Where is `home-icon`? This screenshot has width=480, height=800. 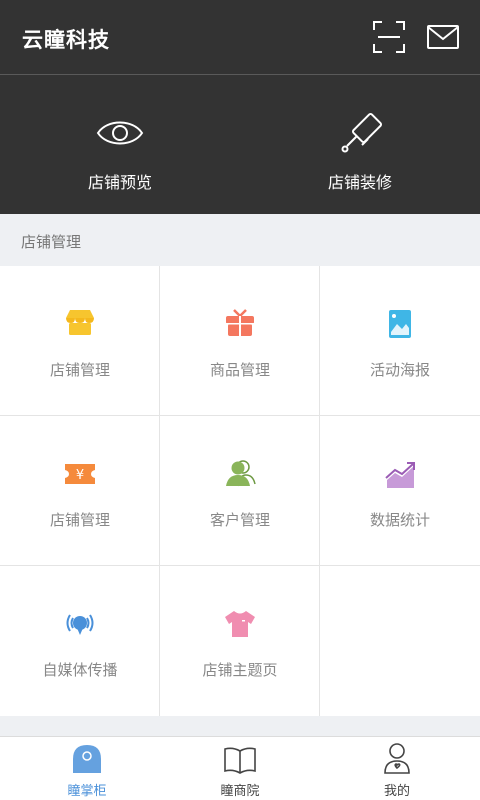 home-icon is located at coordinates (87, 759).